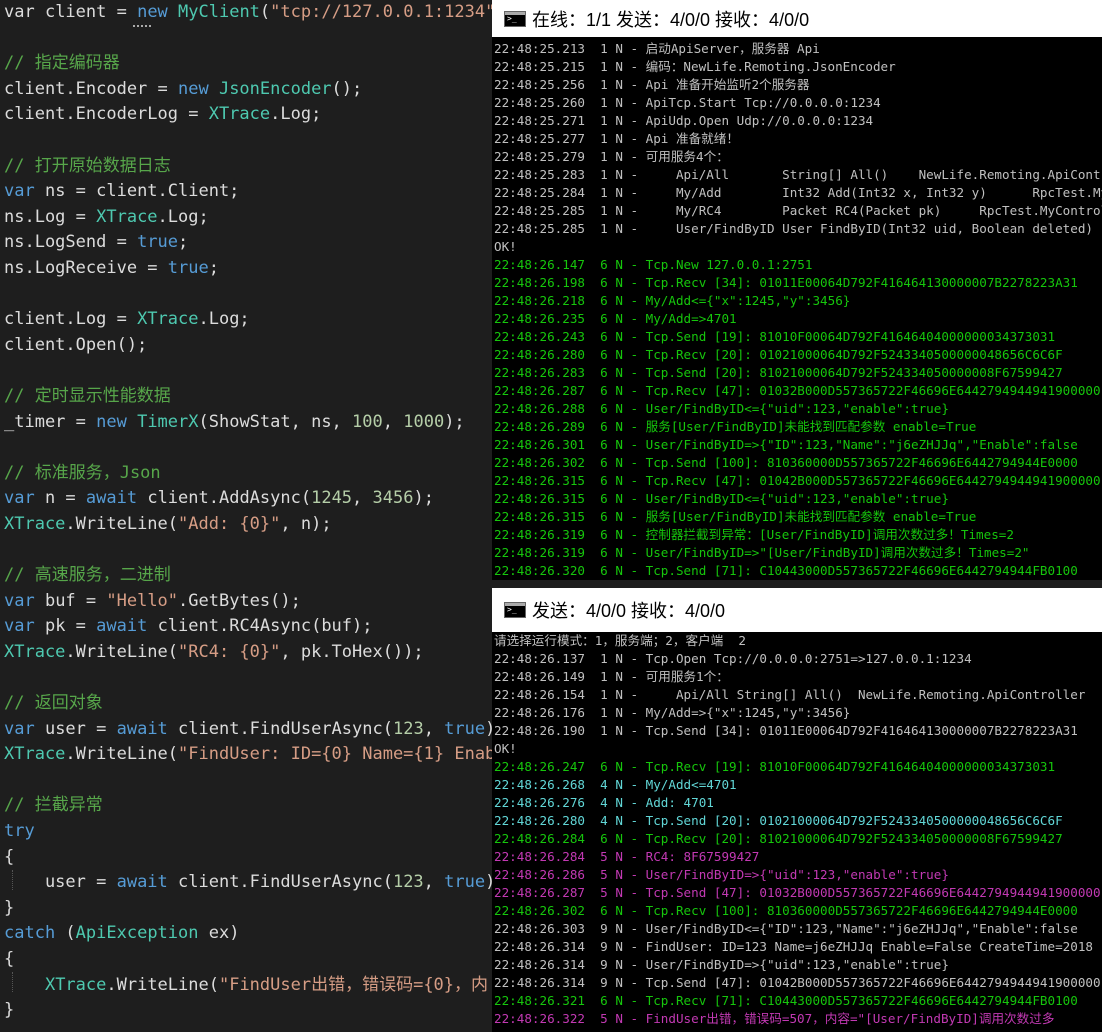  What do you see at coordinates (393, 498) in the screenshot?
I see `code-token: 3456` at bounding box center [393, 498].